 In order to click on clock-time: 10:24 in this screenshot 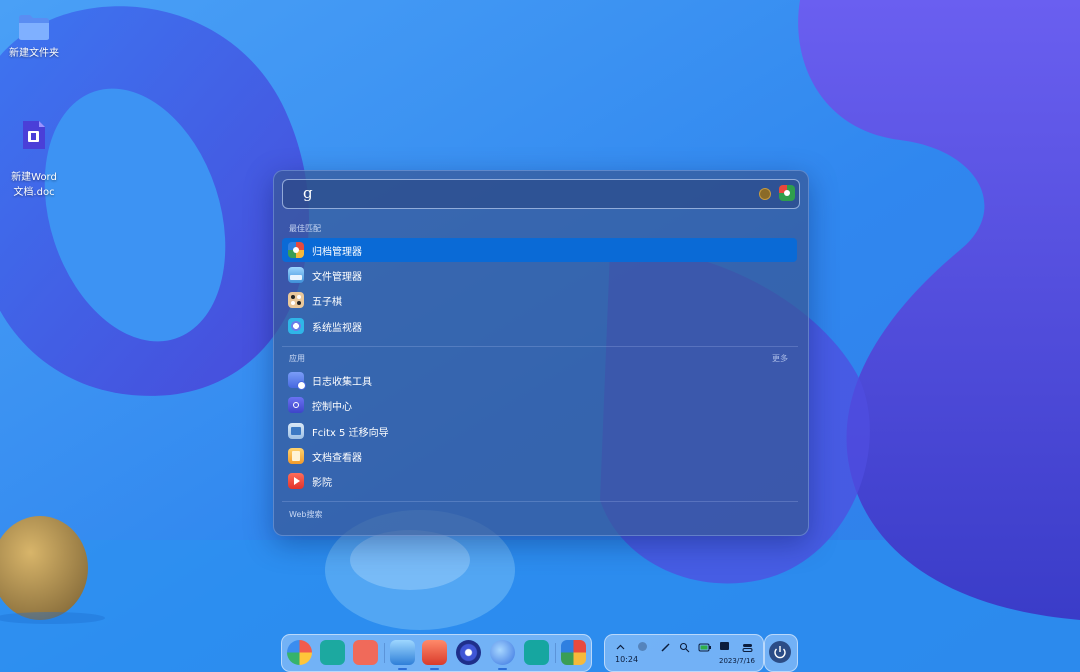, I will do `click(626, 659)`.